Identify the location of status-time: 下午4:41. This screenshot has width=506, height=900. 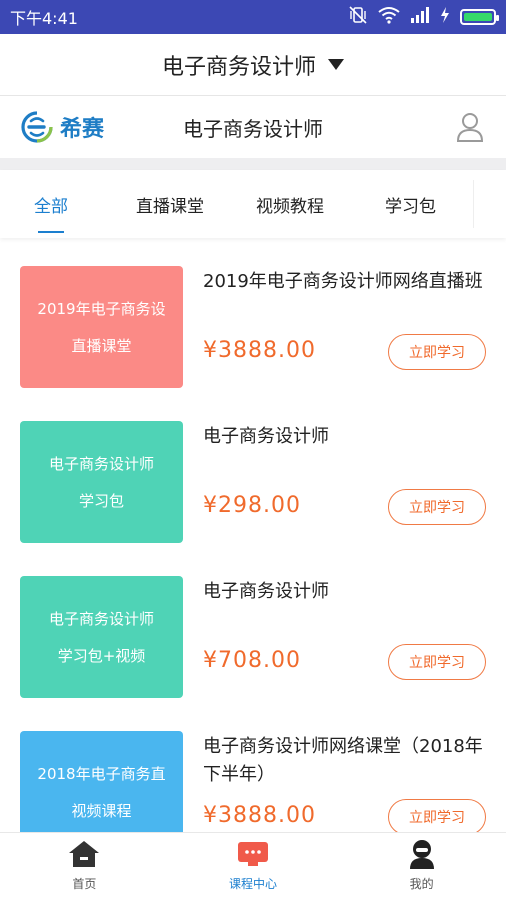
(44, 18).